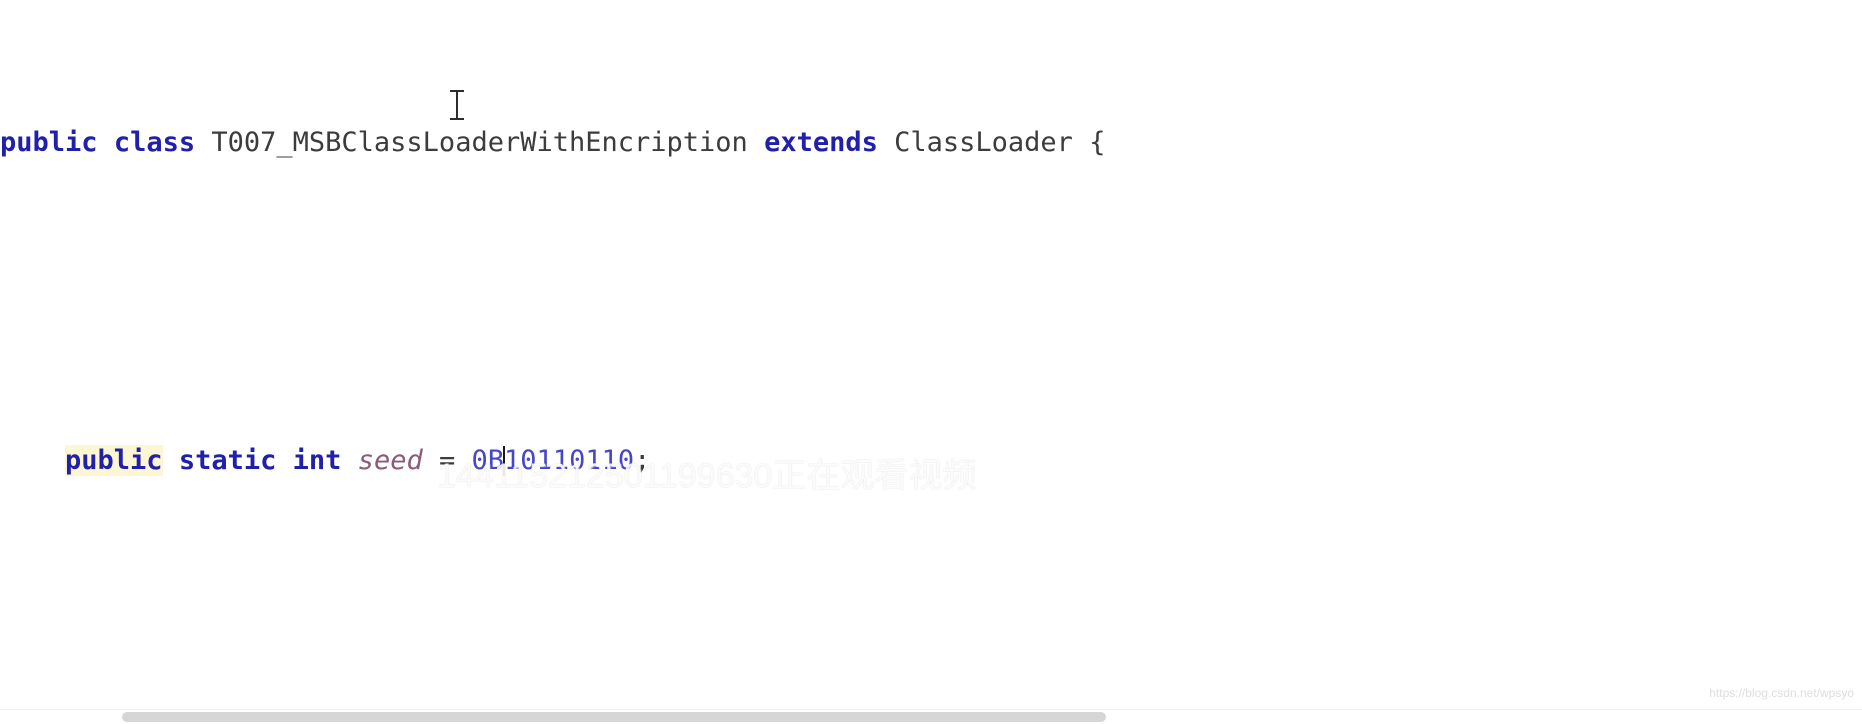 The height and width of the screenshot is (724, 1862). Describe the element at coordinates (1097, 143) in the screenshot. I see `brace-open-class: {` at that location.